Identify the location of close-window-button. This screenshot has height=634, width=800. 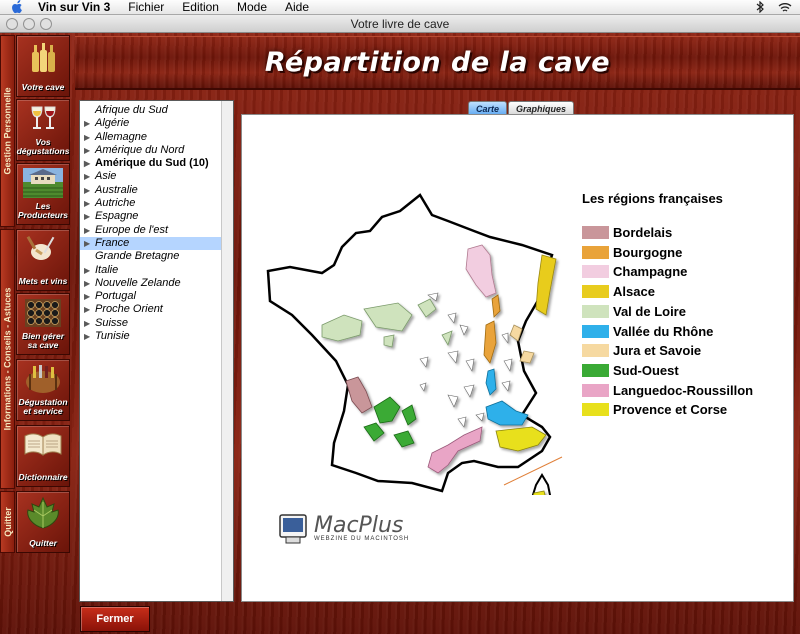
(12, 24).